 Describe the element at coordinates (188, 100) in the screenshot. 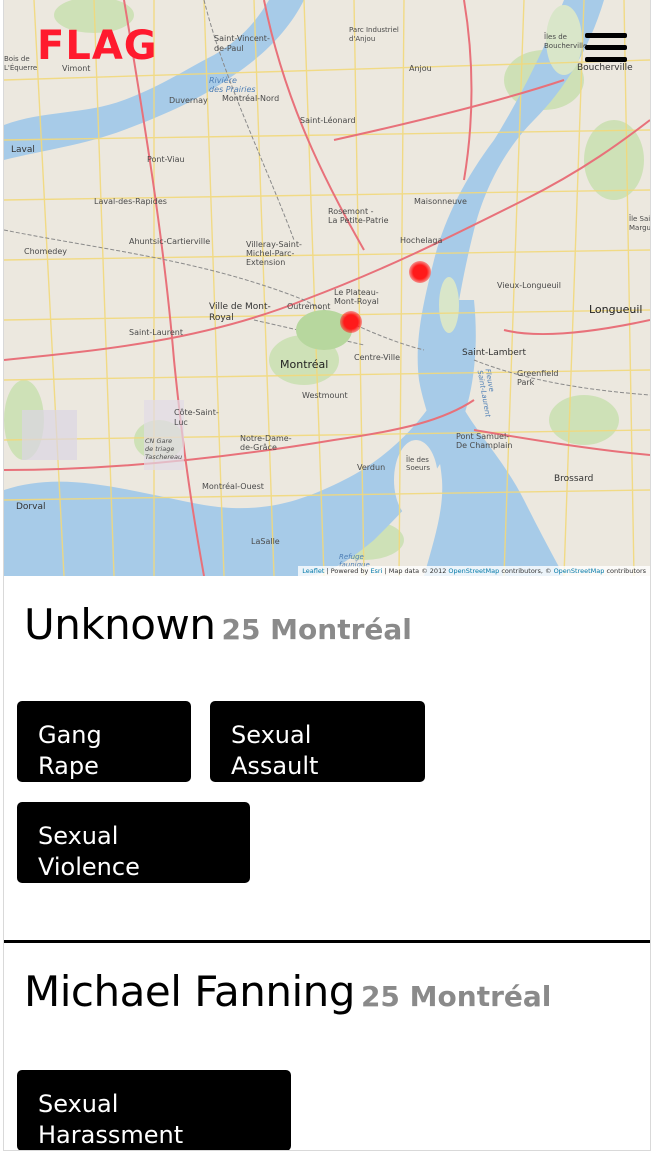

I see `map-label: Duvernay` at that location.